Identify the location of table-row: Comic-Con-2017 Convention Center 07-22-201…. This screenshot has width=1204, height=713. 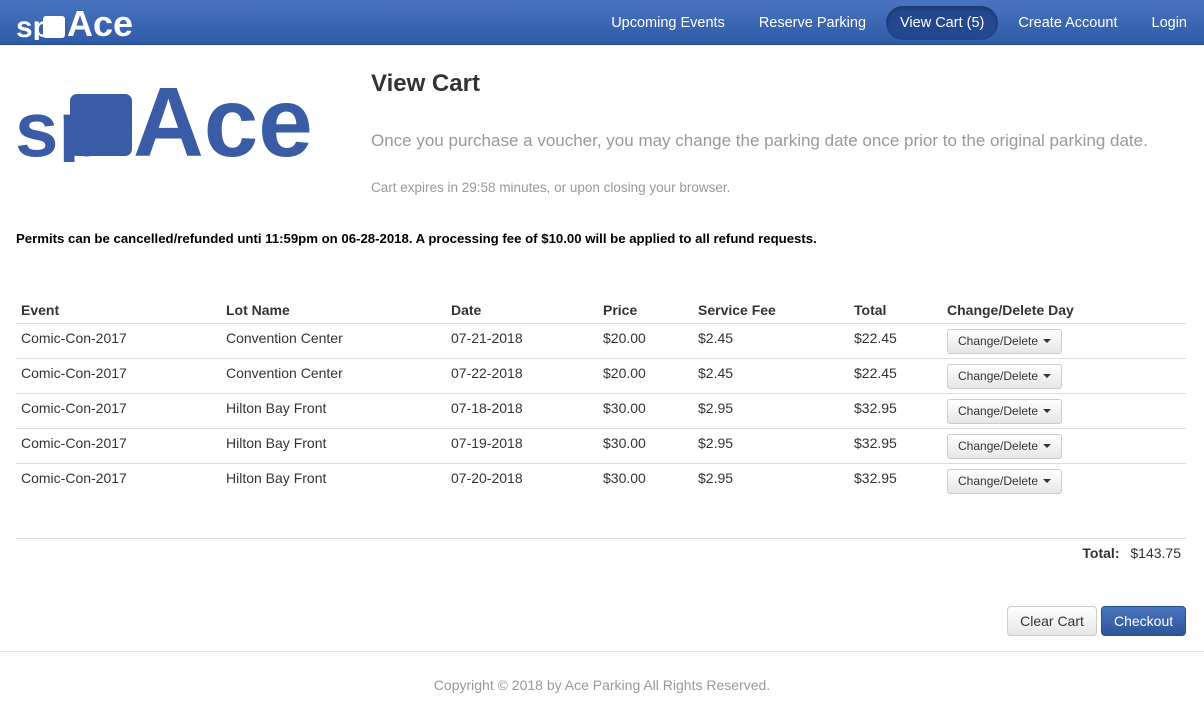
(601, 376).